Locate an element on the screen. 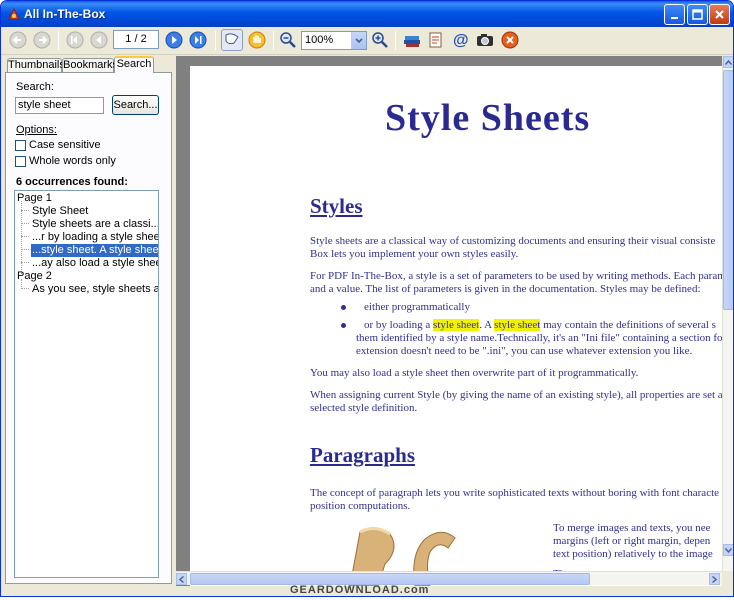 This screenshot has width=734, height=600. zoom-in-button is located at coordinates (380, 40).